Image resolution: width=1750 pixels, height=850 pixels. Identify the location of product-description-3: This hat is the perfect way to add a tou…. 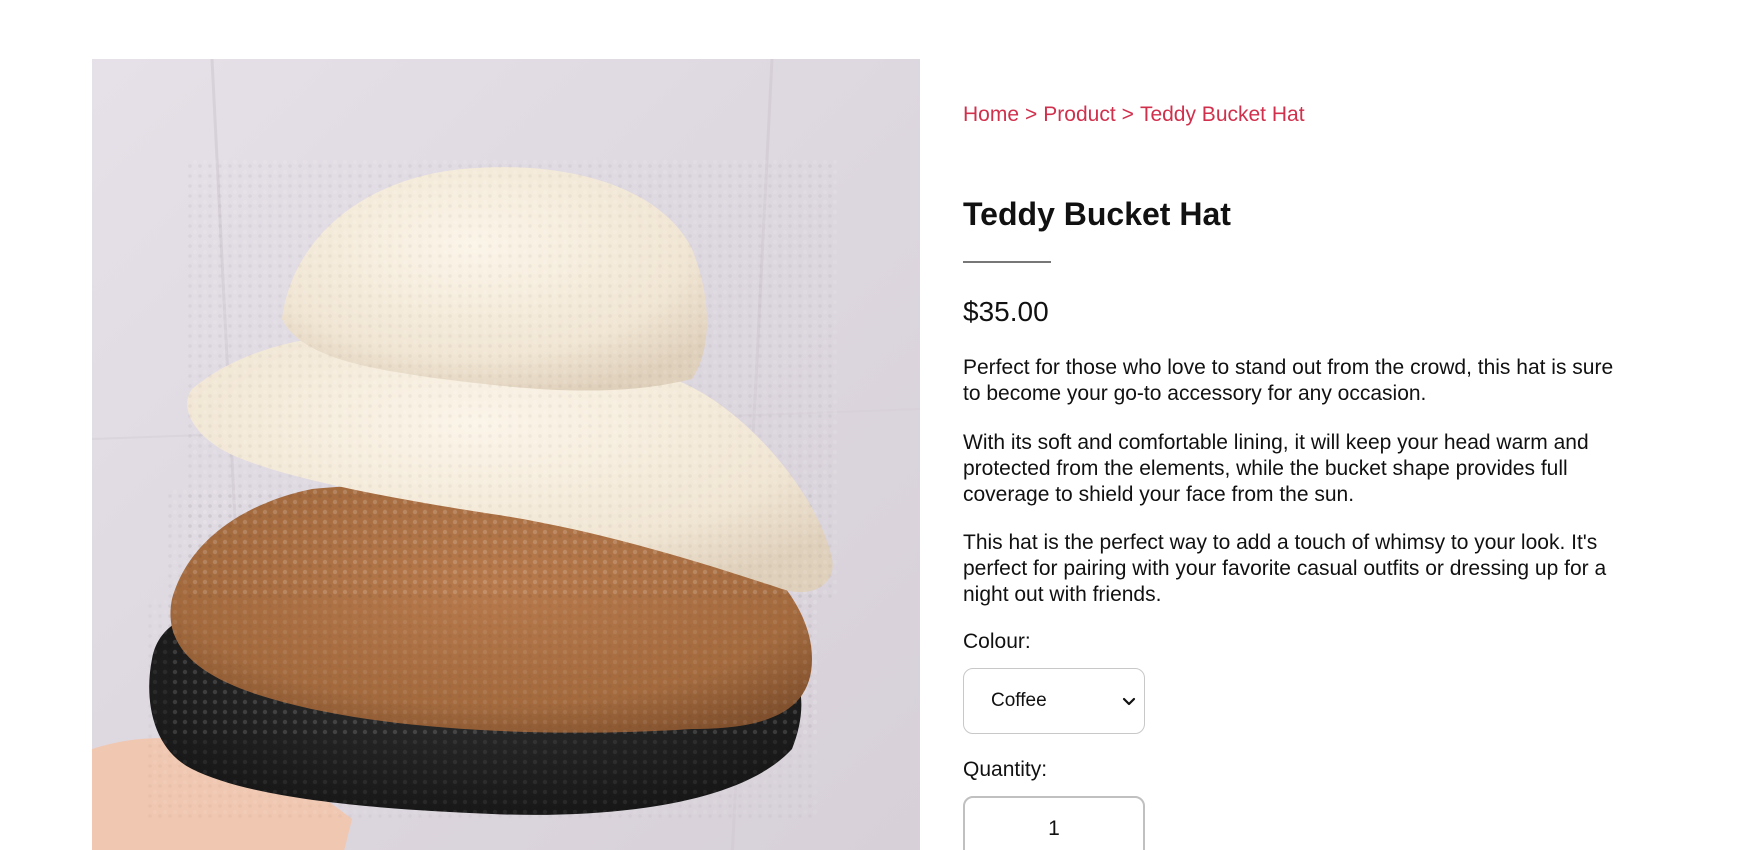
(1285, 568).